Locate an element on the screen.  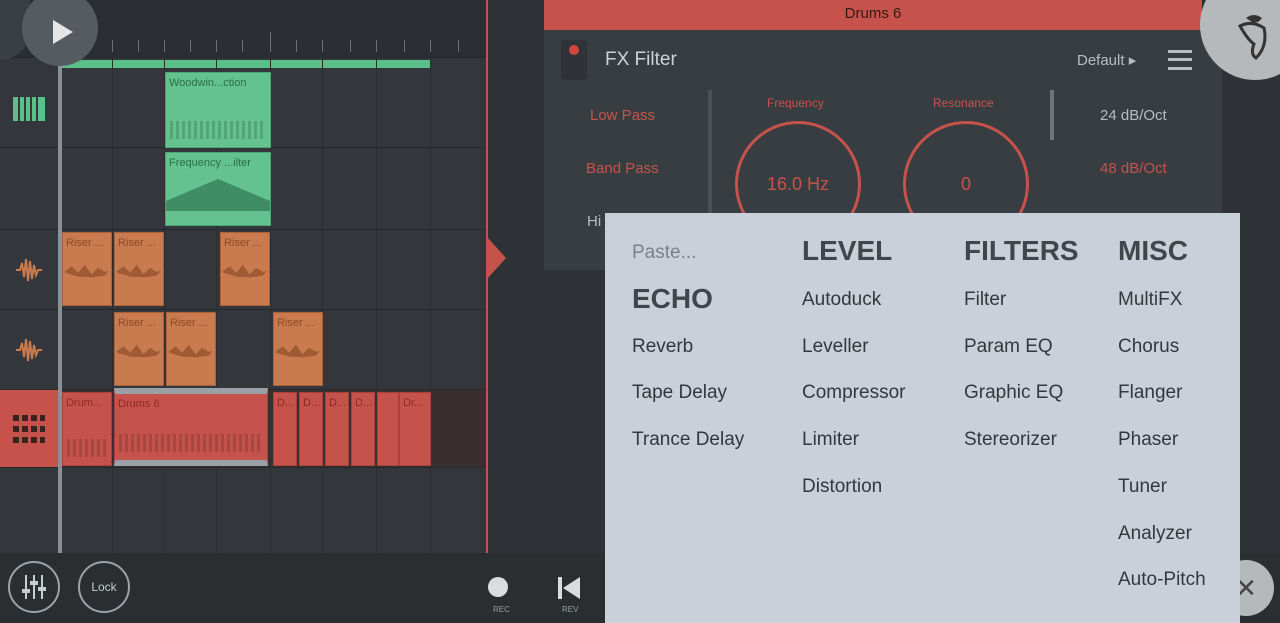
menu-heading-misc: MISC is located at coordinates (1153, 250).